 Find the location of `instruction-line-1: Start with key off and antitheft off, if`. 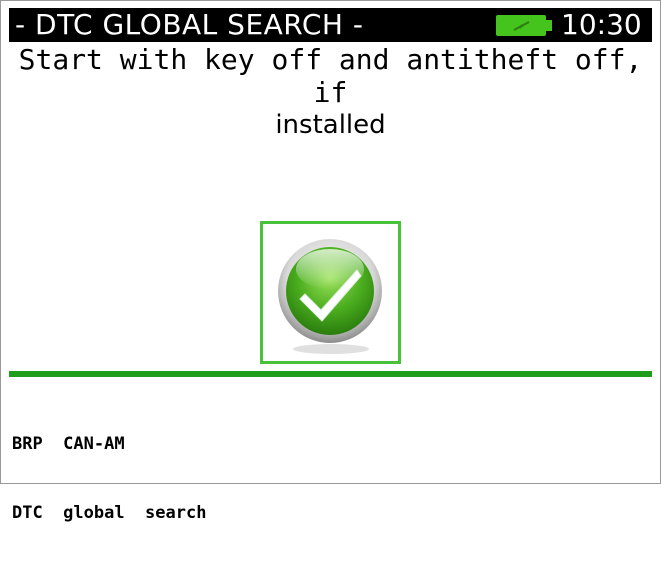

instruction-line-1: Start with key off and antitheft off, if is located at coordinates (330, 76).